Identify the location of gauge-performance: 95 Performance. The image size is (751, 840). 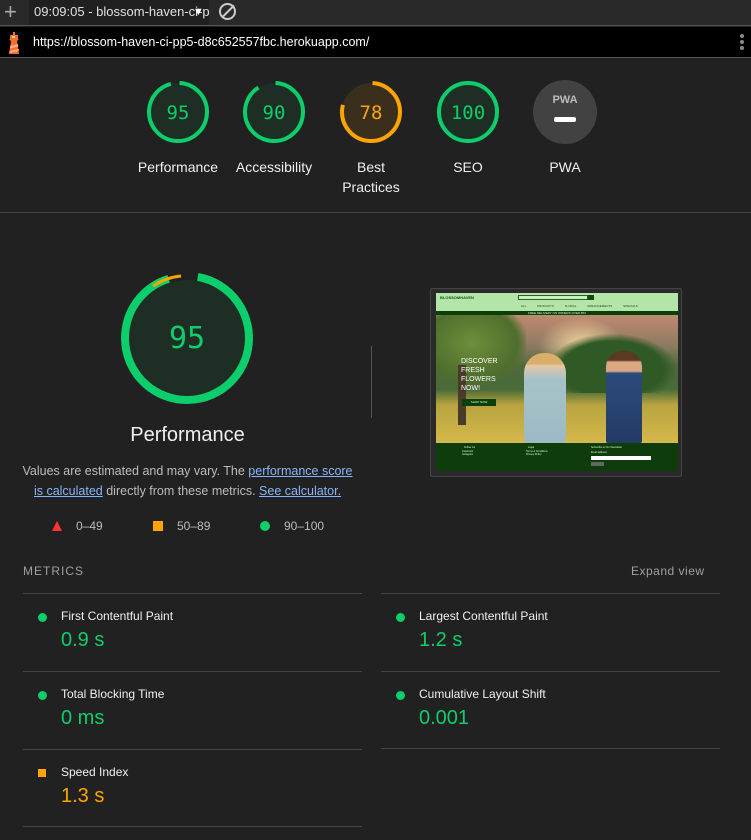
(178, 128).